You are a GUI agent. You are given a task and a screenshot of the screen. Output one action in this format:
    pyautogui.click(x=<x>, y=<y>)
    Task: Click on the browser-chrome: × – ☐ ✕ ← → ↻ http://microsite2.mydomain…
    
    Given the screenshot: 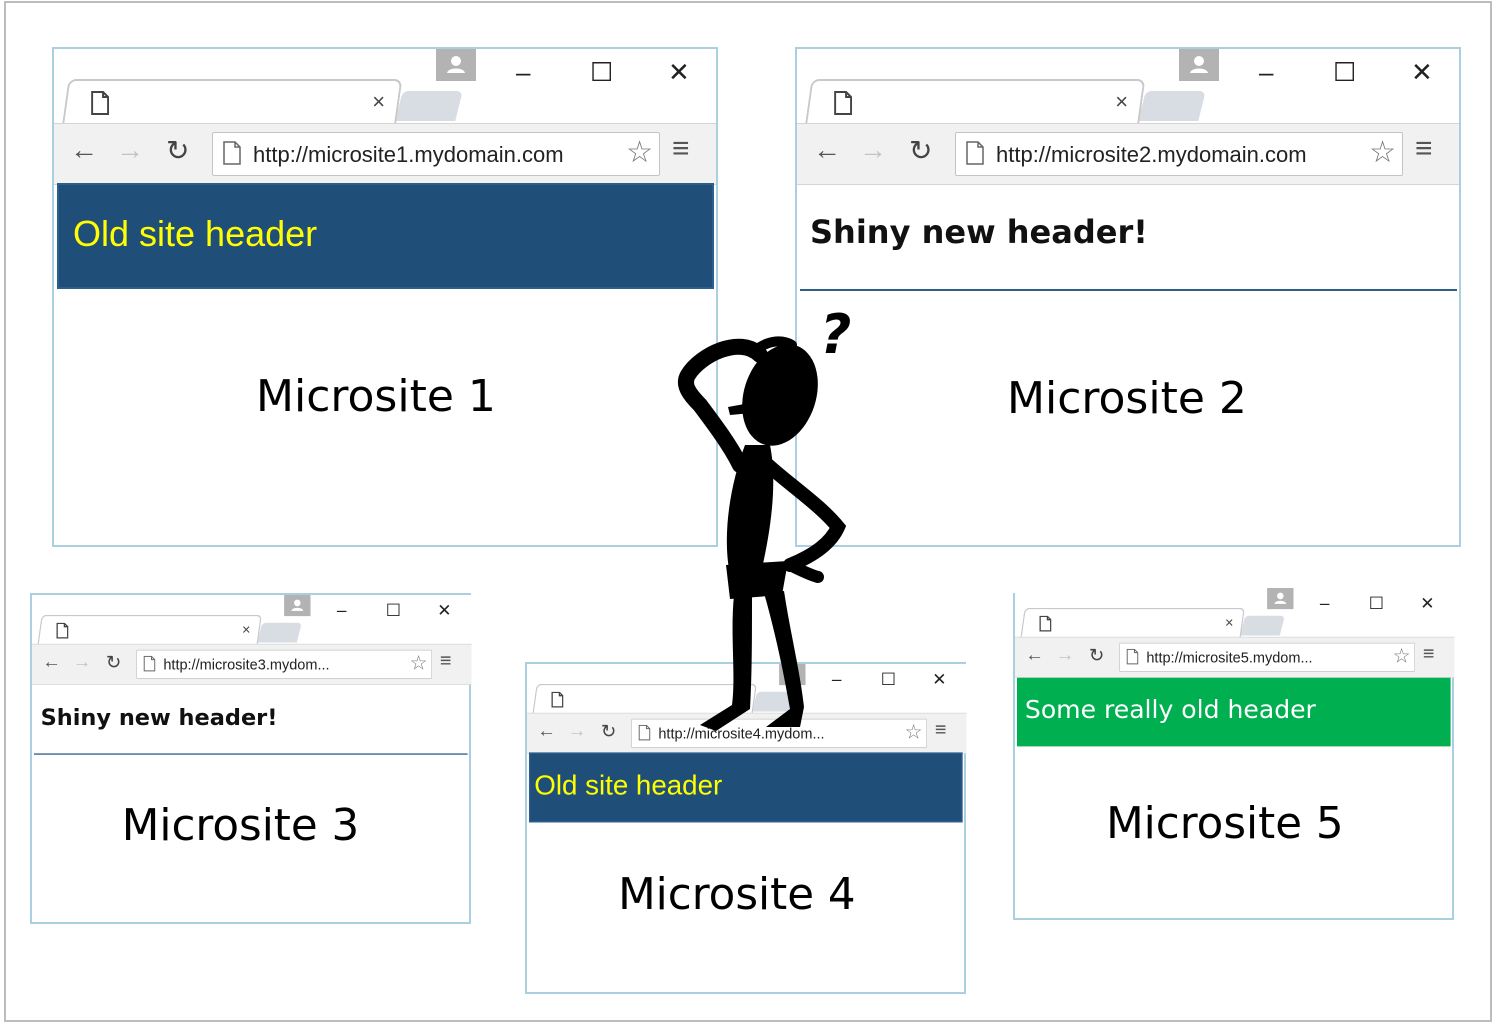 What is the action you would take?
    pyautogui.click(x=1128, y=117)
    